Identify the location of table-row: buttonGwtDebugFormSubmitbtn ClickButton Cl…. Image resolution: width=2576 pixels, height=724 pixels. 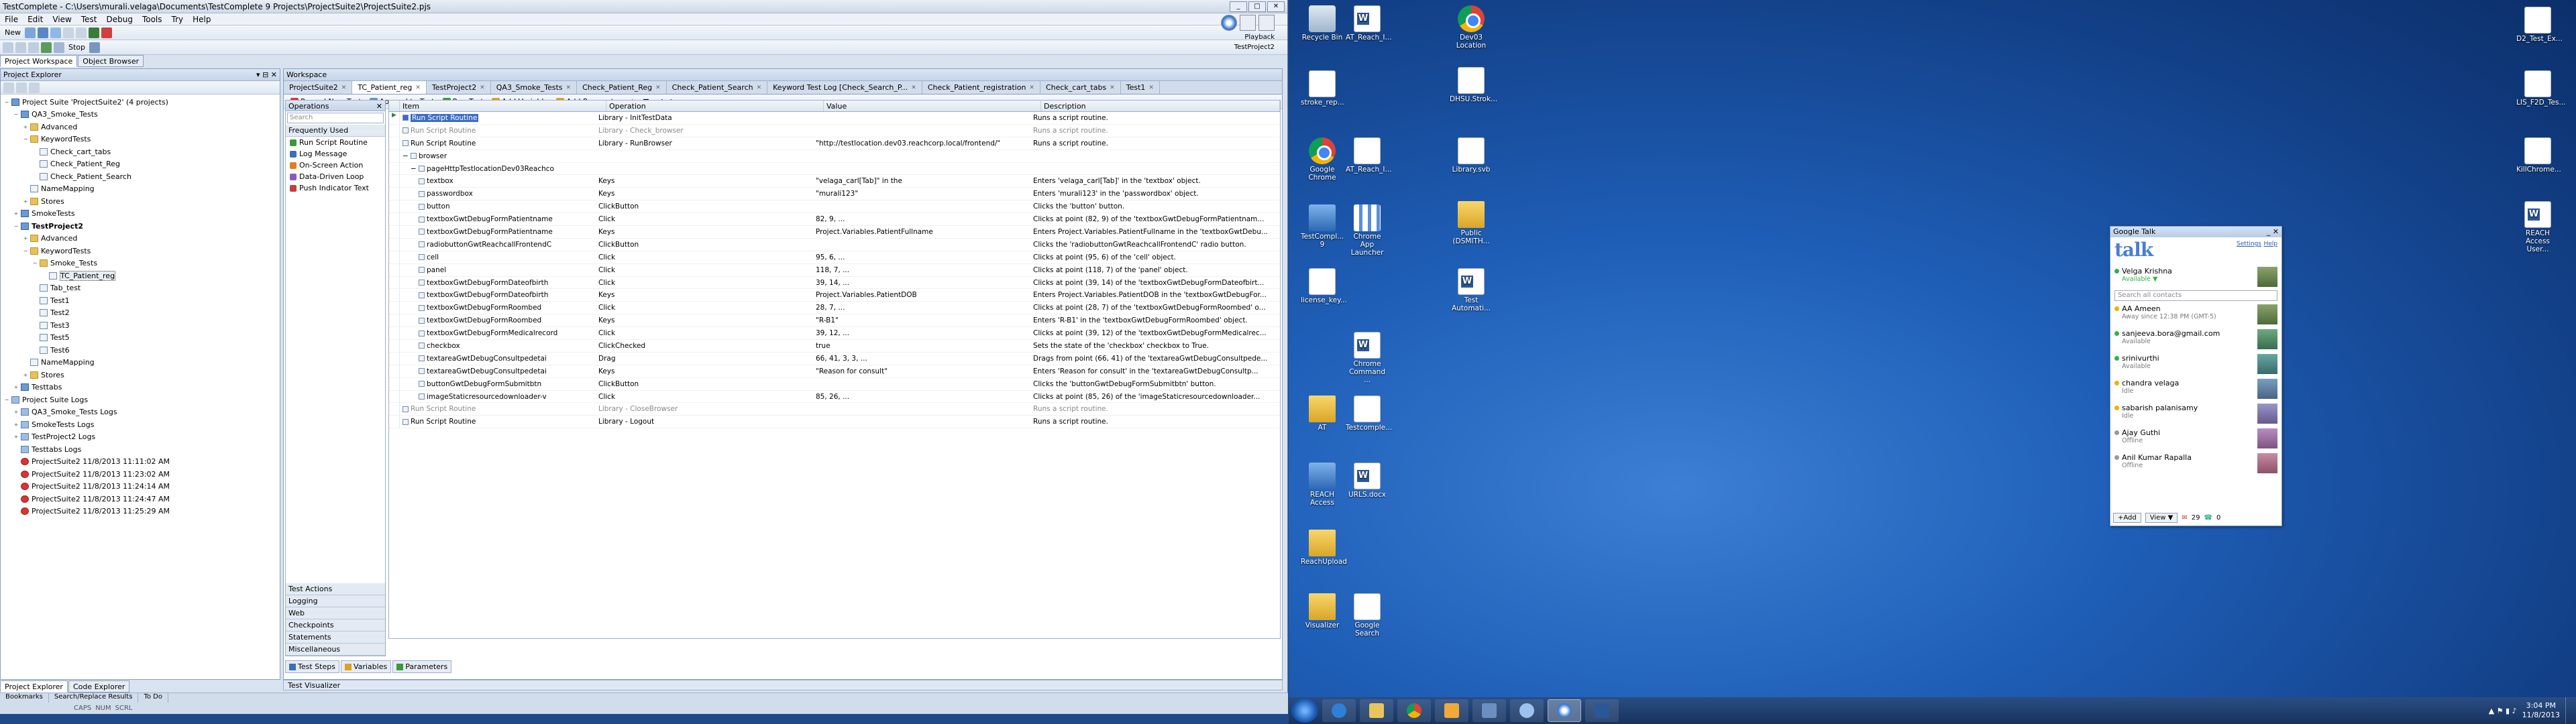
(834, 384).